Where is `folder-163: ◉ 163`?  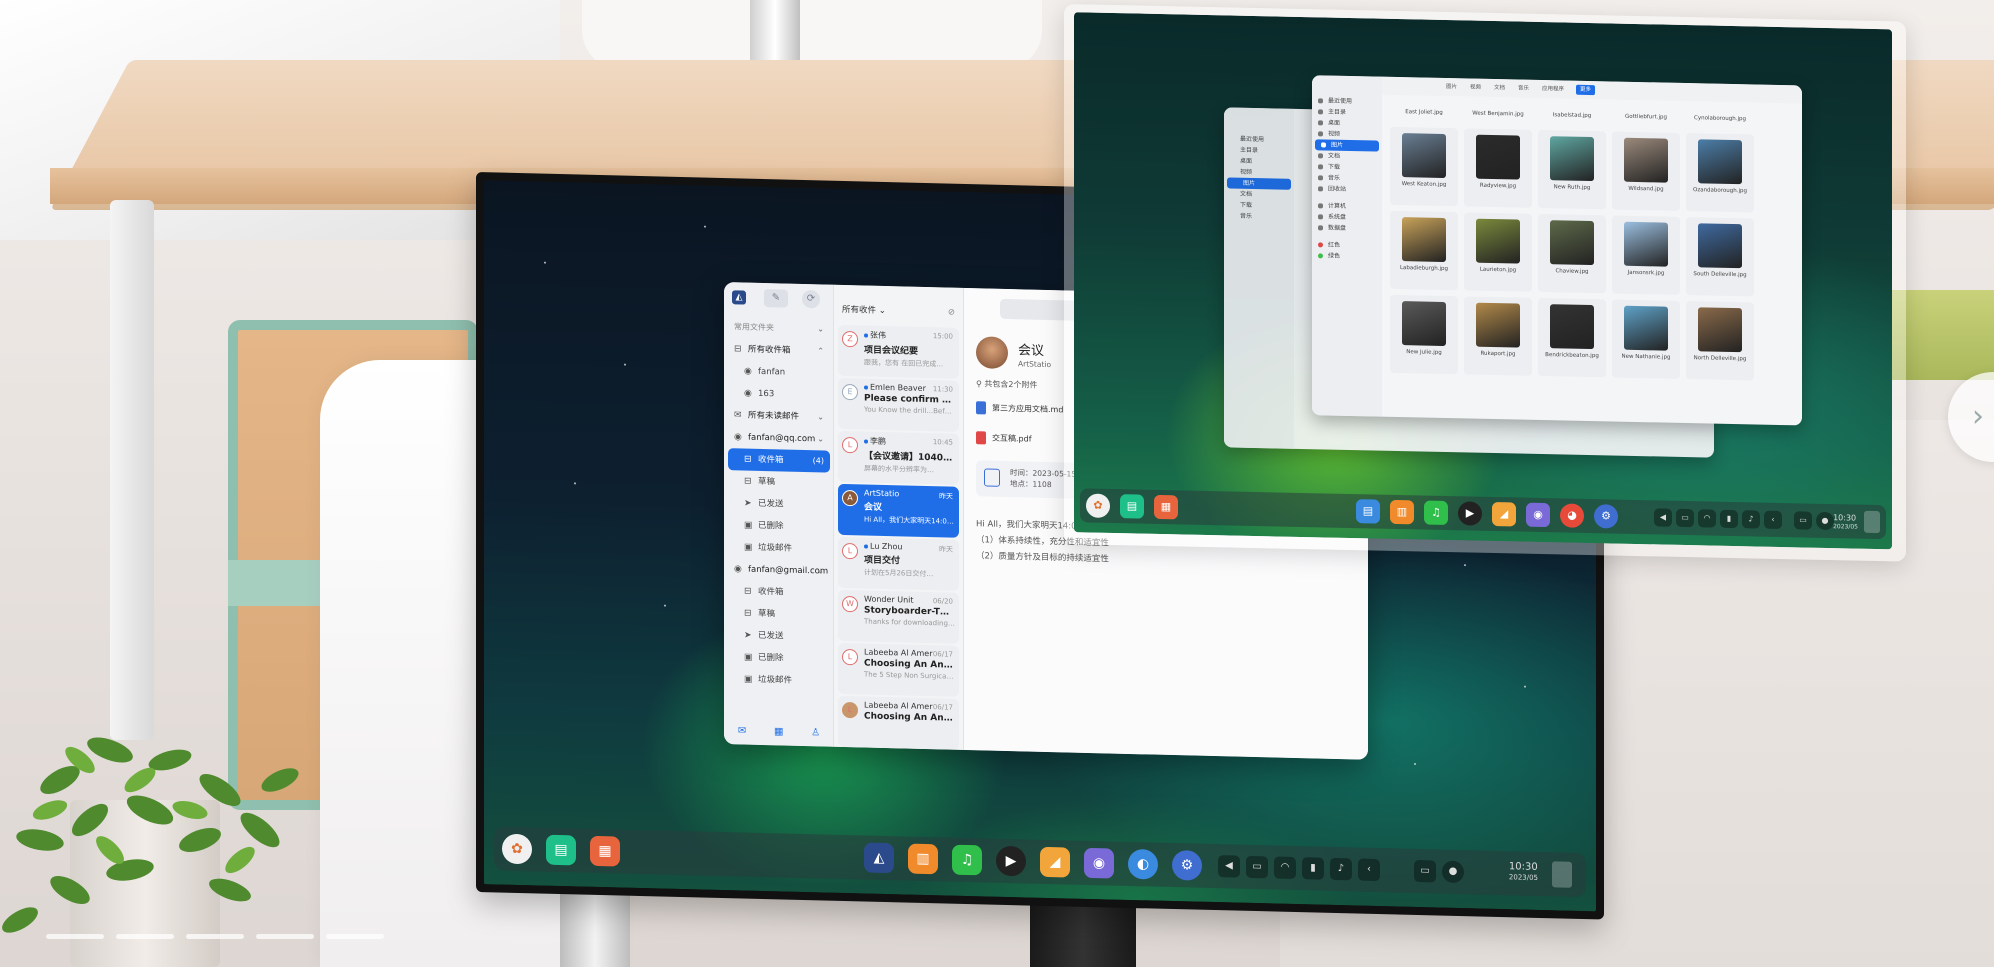
folder-163: ◉ 163 is located at coordinates (779, 394).